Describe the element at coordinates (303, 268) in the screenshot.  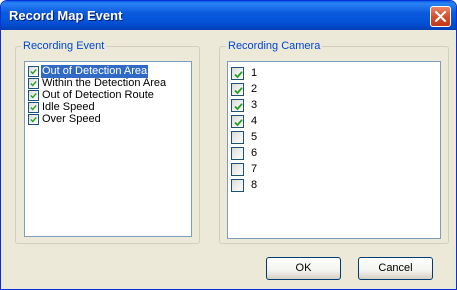
I see `ok-button: OK` at that location.